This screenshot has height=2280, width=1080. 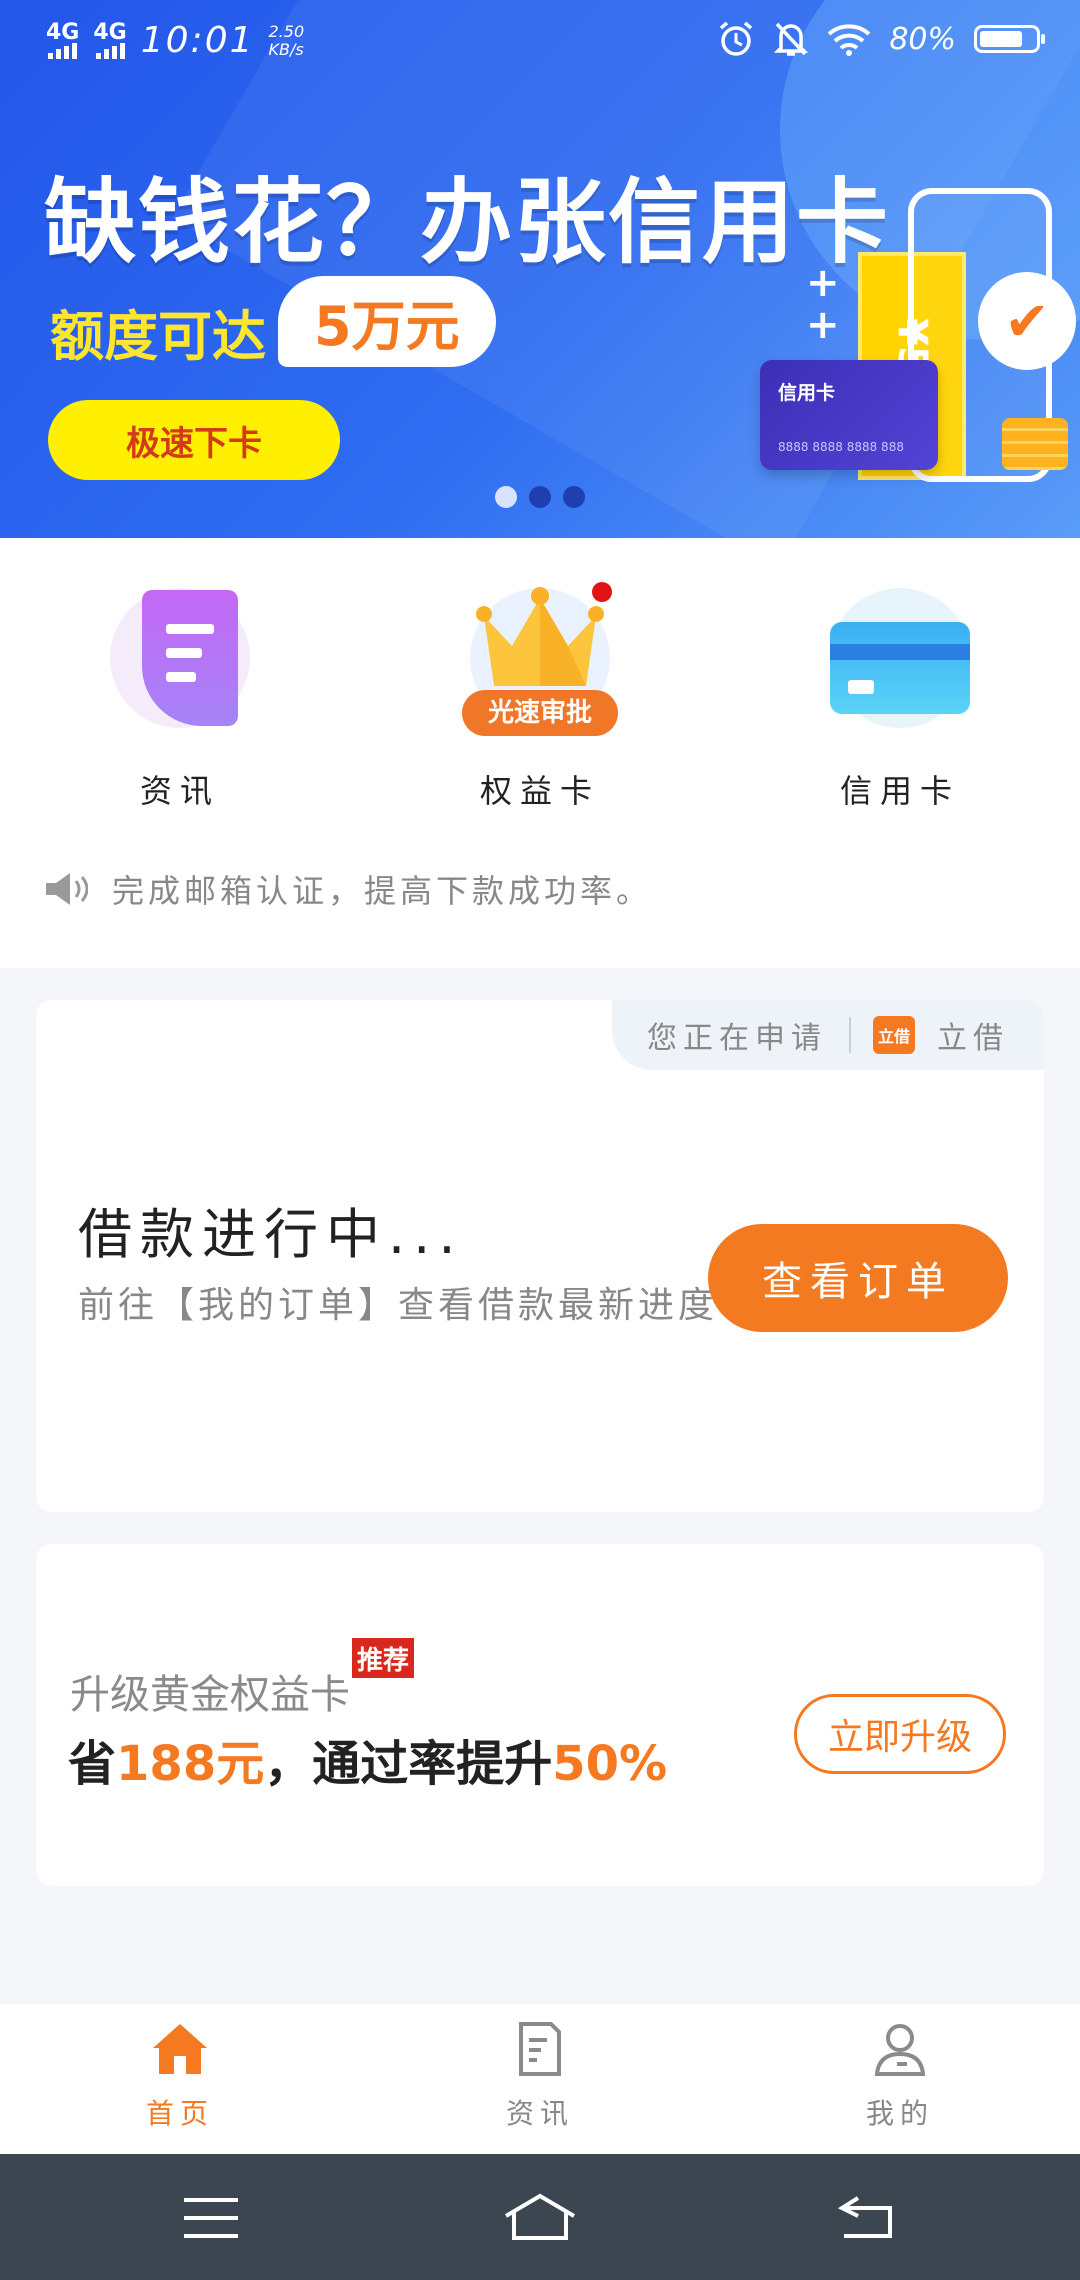 I want to click on tab-mine: 我的, so click(x=900, y=2075).